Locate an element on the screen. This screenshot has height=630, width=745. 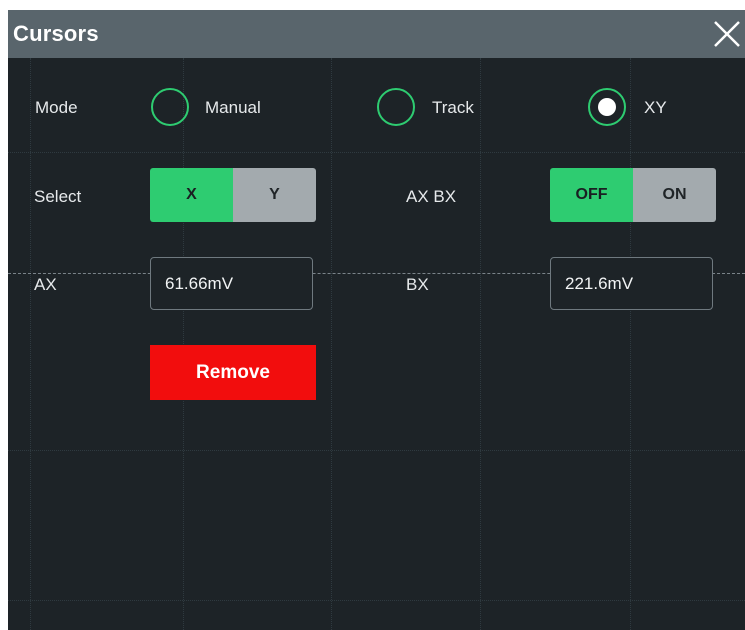
radio-selected-dot-icon is located at coordinates (607, 107).